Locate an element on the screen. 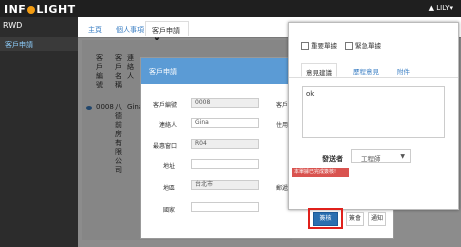 This screenshot has height=247, width=461. comment-textarea: ok is located at coordinates (373, 112).